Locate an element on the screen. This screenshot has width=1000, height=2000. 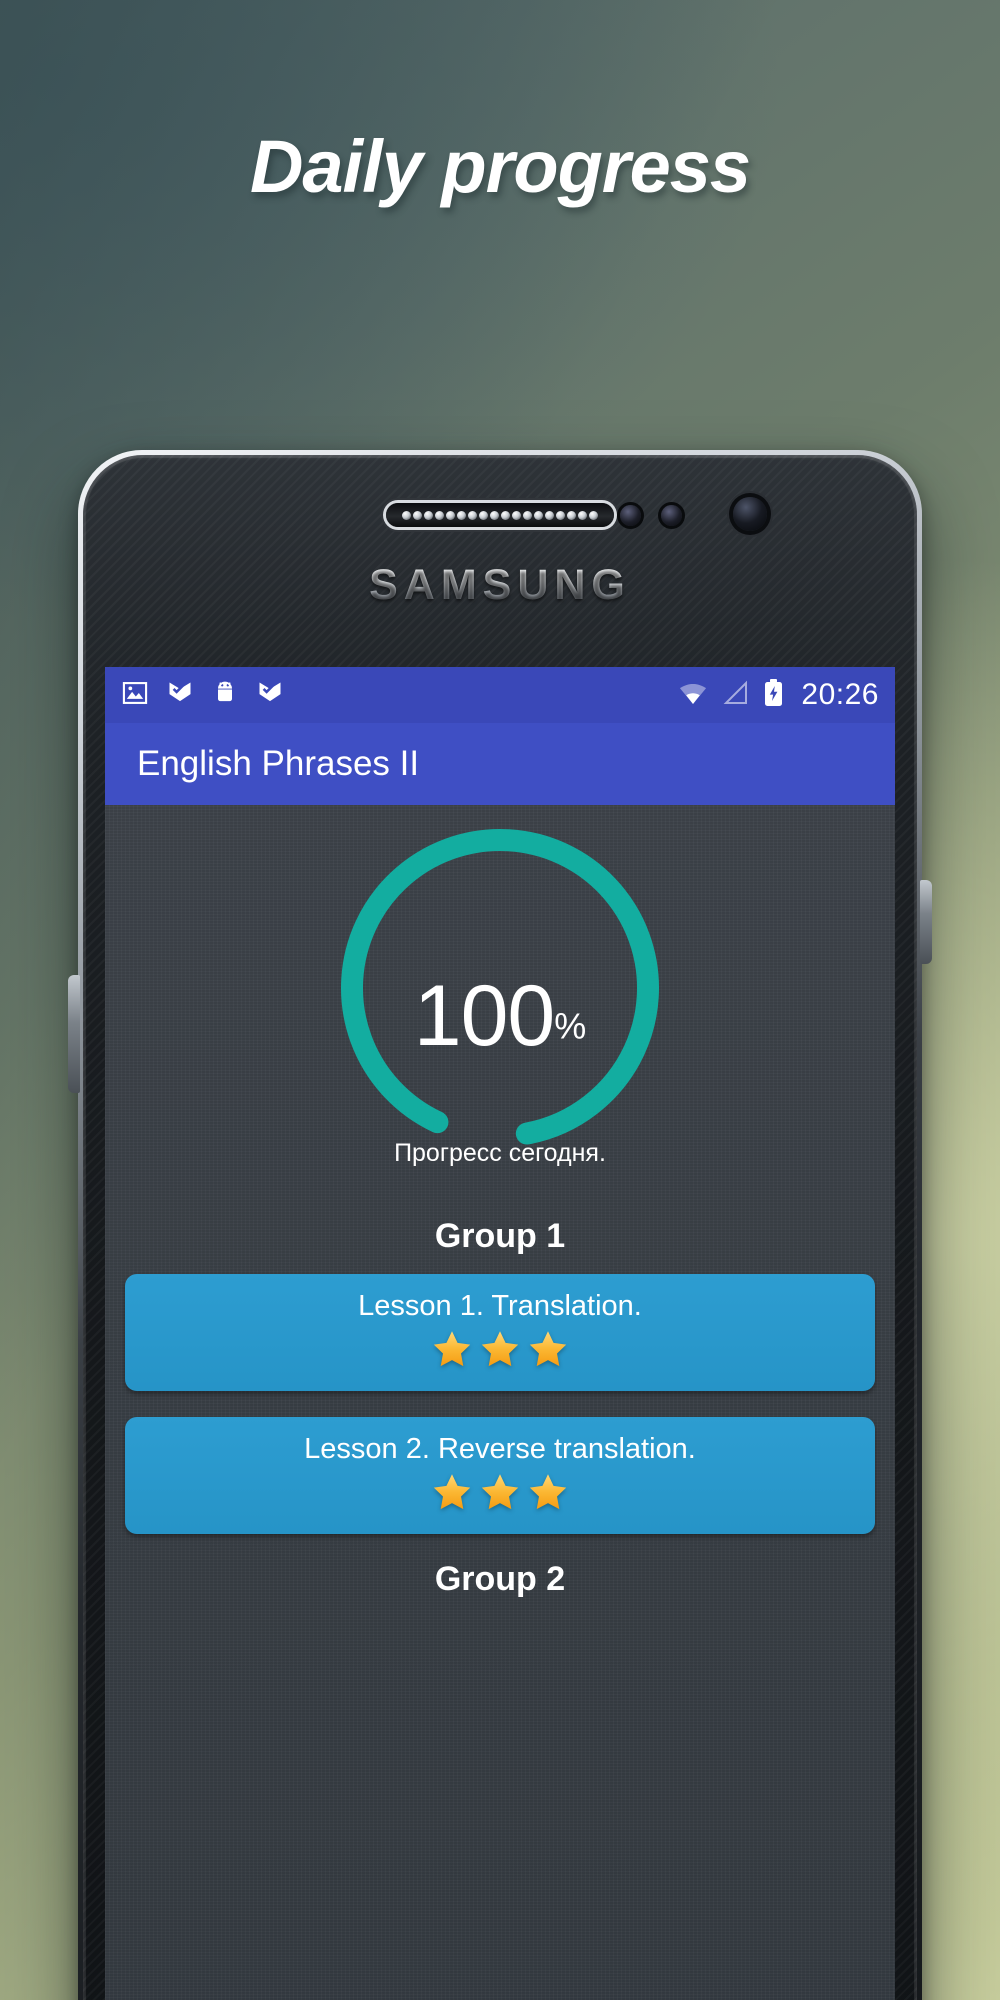
status-bar-system-icons: 20:26 is located at coordinates (777, 695).